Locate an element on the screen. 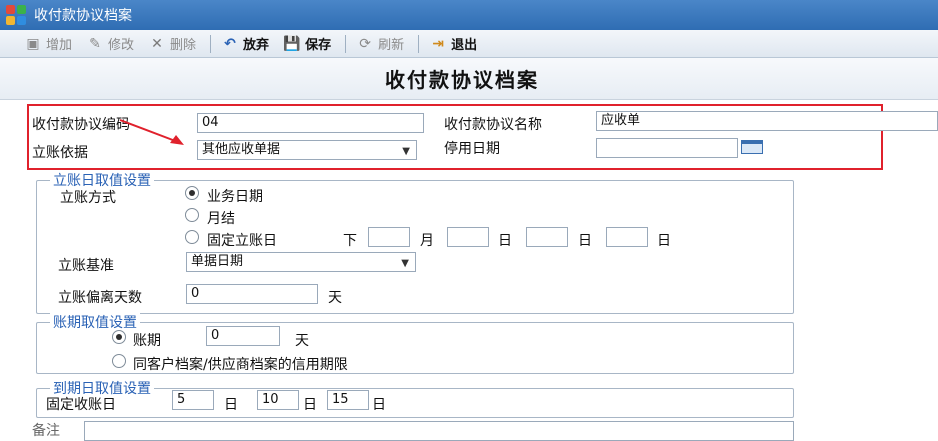 The width and height of the screenshot is (938, 441). account-basis-select: 单据日期 ▼ is located at coordinates (301, 262).